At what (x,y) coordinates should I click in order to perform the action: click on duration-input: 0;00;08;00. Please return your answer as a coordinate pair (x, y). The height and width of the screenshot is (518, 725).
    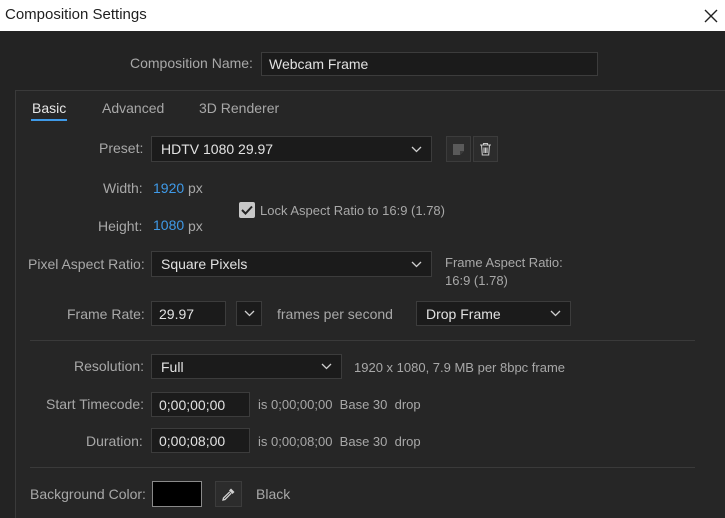
    Looking at the image, I should click on (200, 440).